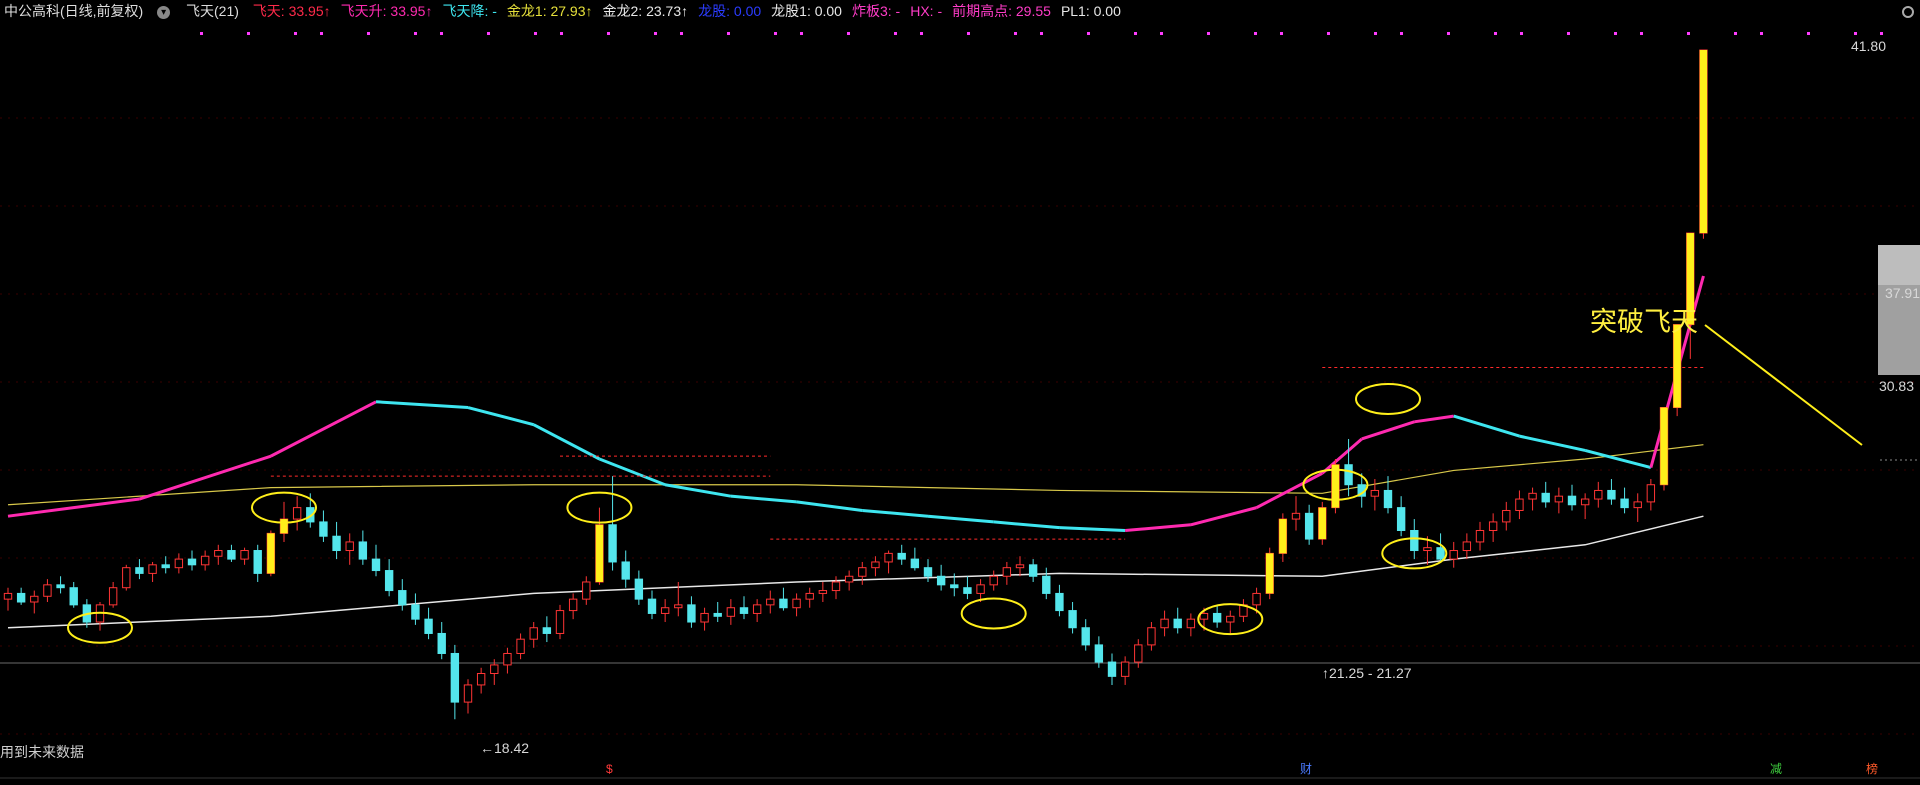  Describe the element at coordinates (1776, 769) in the screenshot. I see `reduce-marker: 减` at that location.